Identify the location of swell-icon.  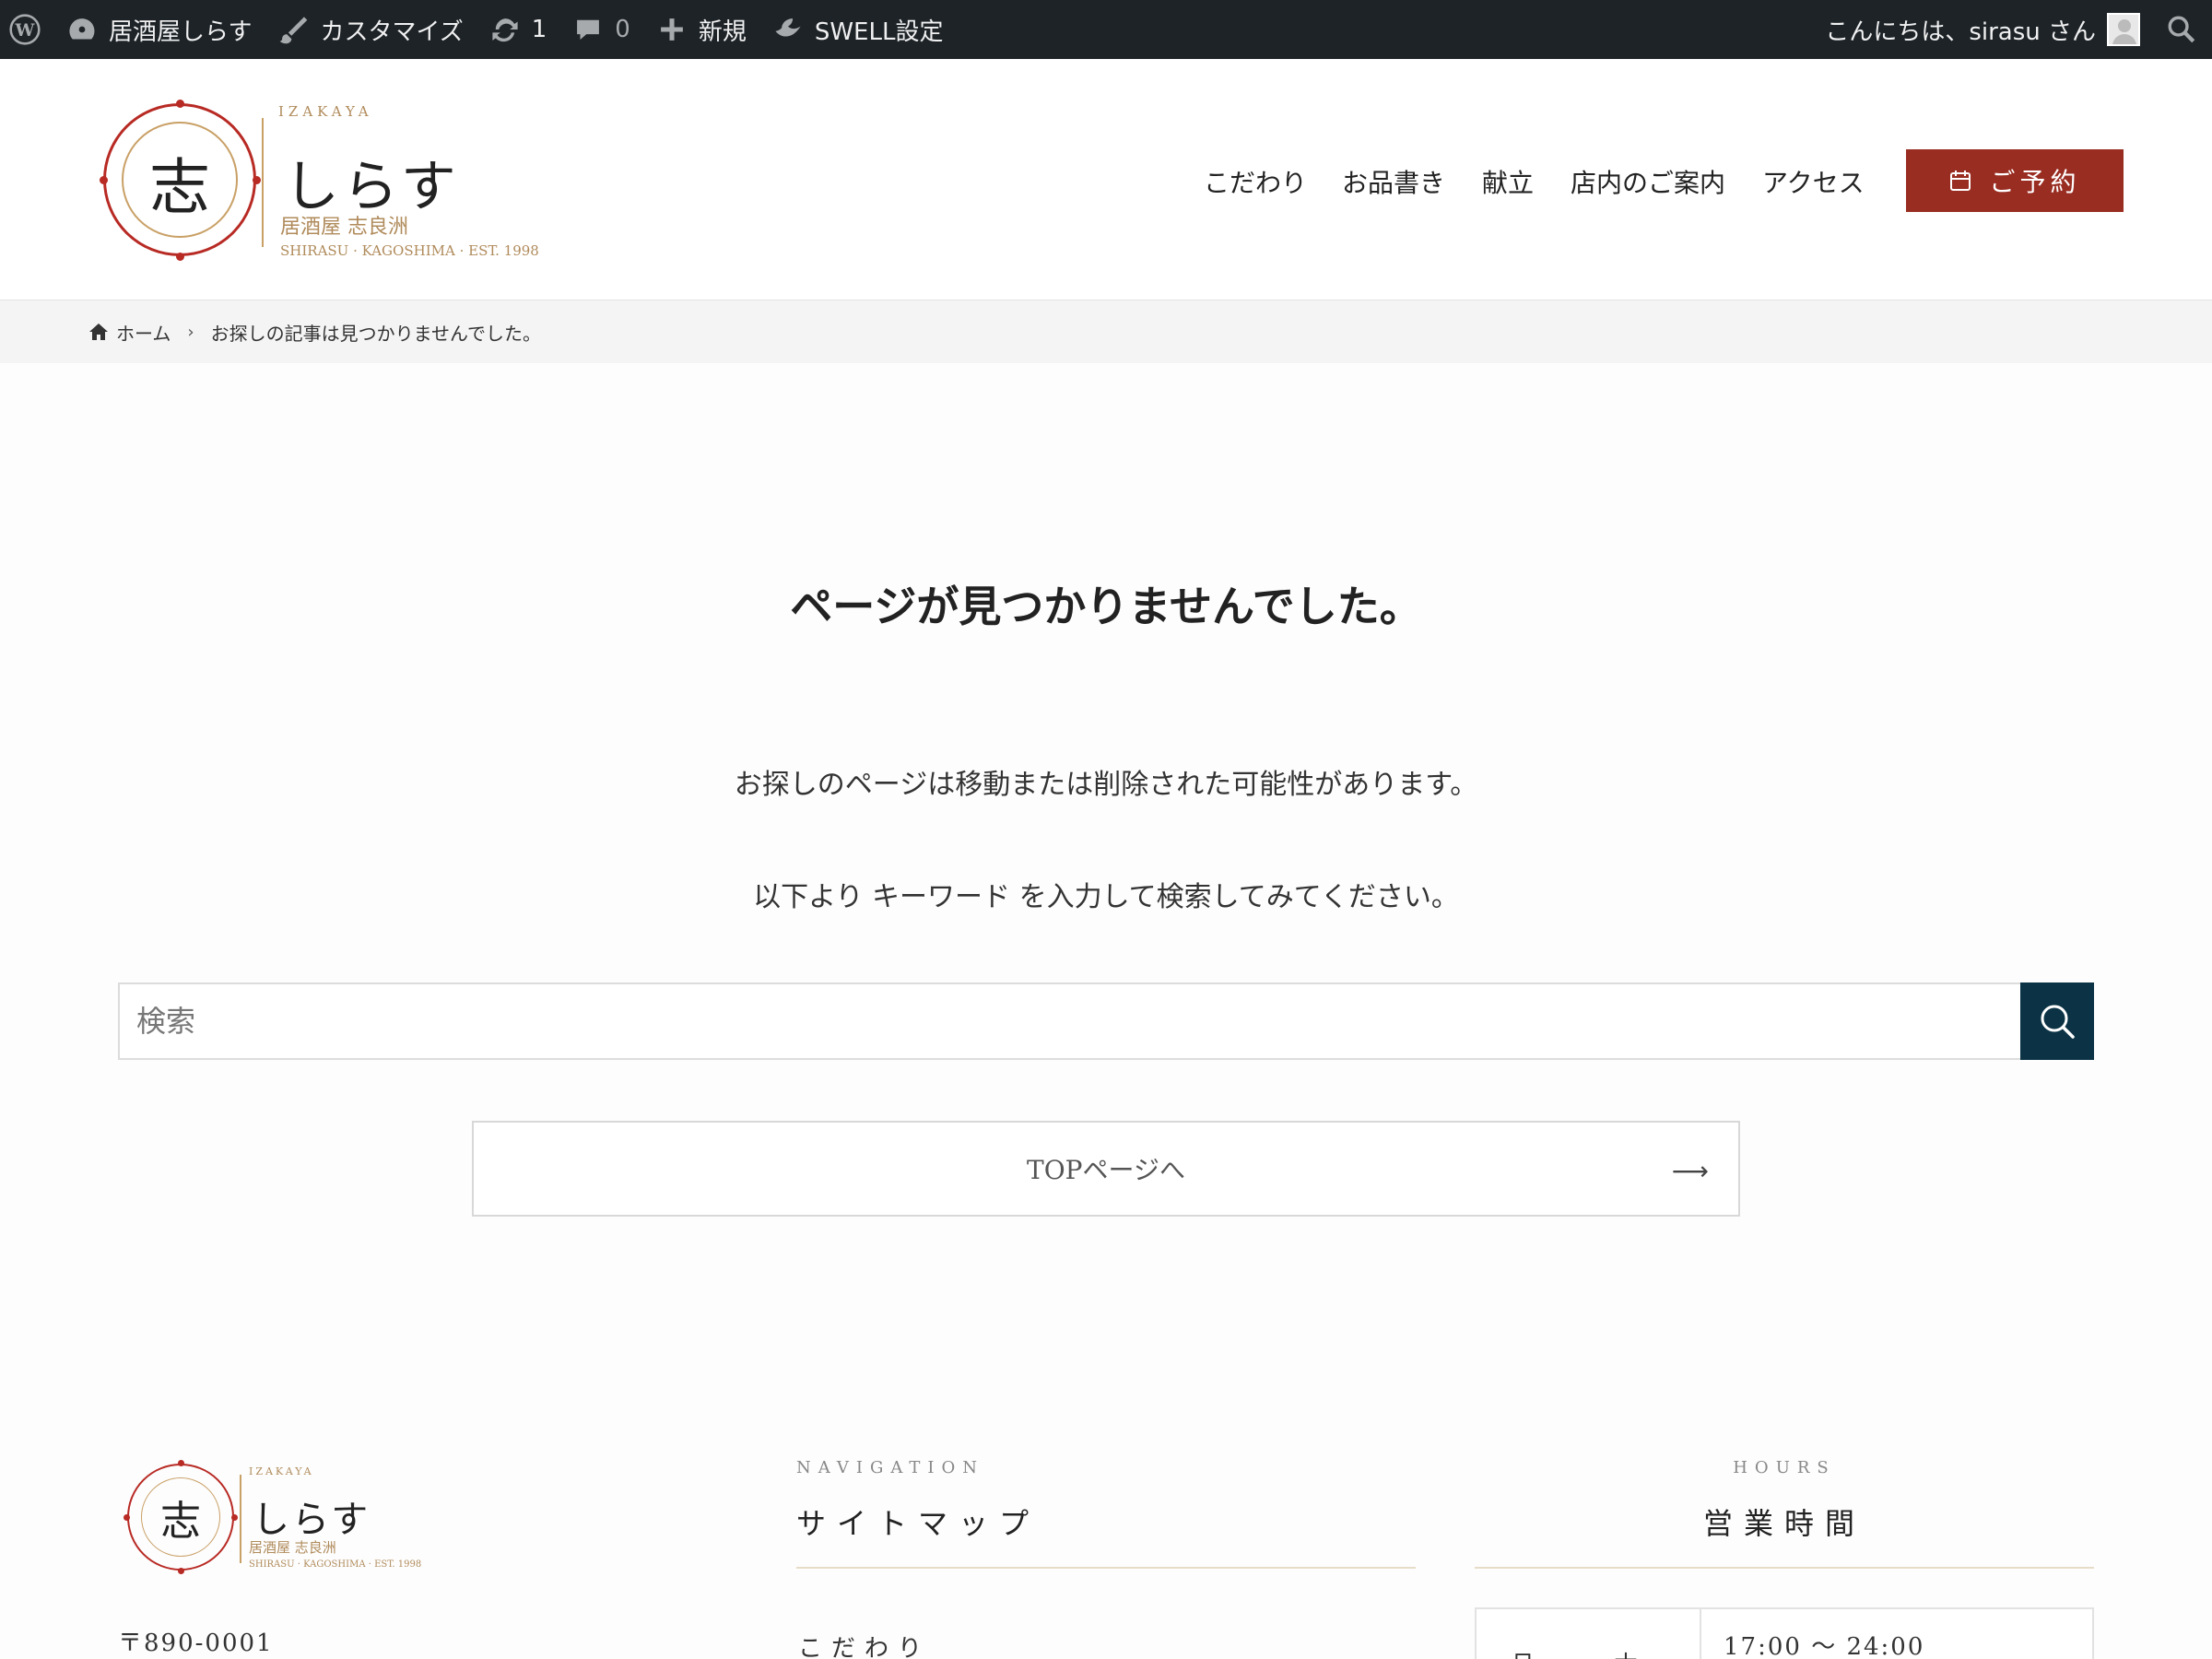
(788, 27).